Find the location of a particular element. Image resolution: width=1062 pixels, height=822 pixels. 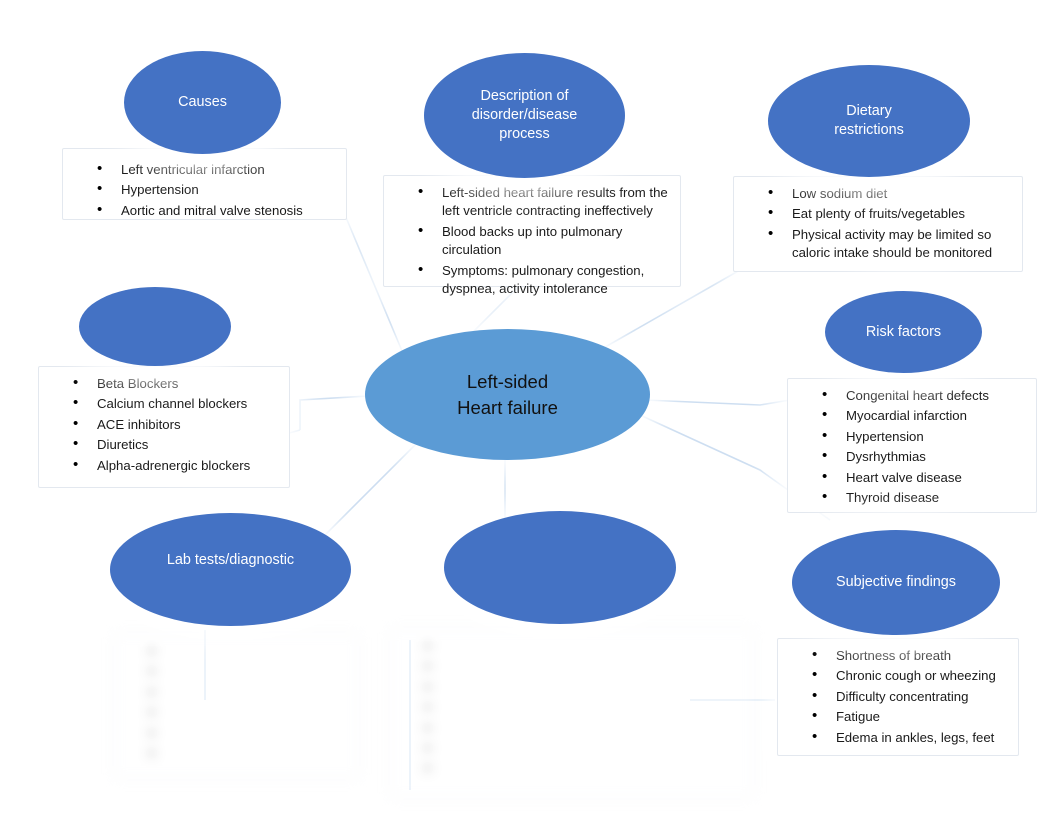

center-topic-line1: Left-sided is located at coordinates (507, 381).